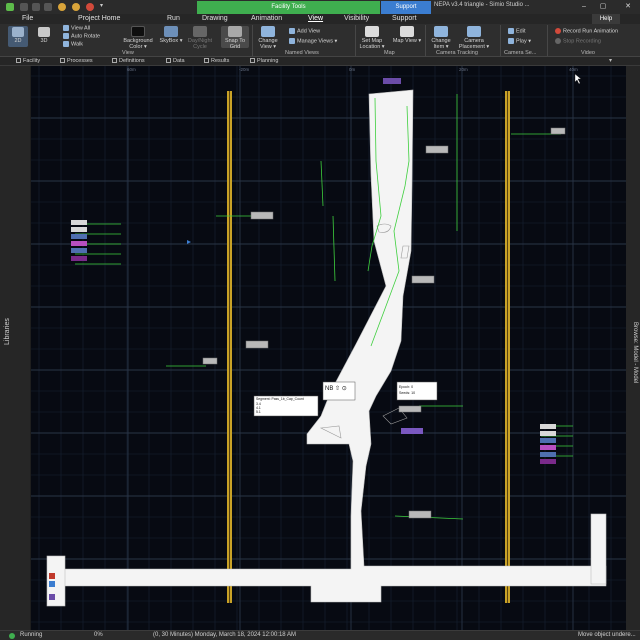 The height and width of the screenshot is (640, 640). Describe the element at coordinates (173, 18) in the screenshot. I see `menu-tab-run: Run` at that location.